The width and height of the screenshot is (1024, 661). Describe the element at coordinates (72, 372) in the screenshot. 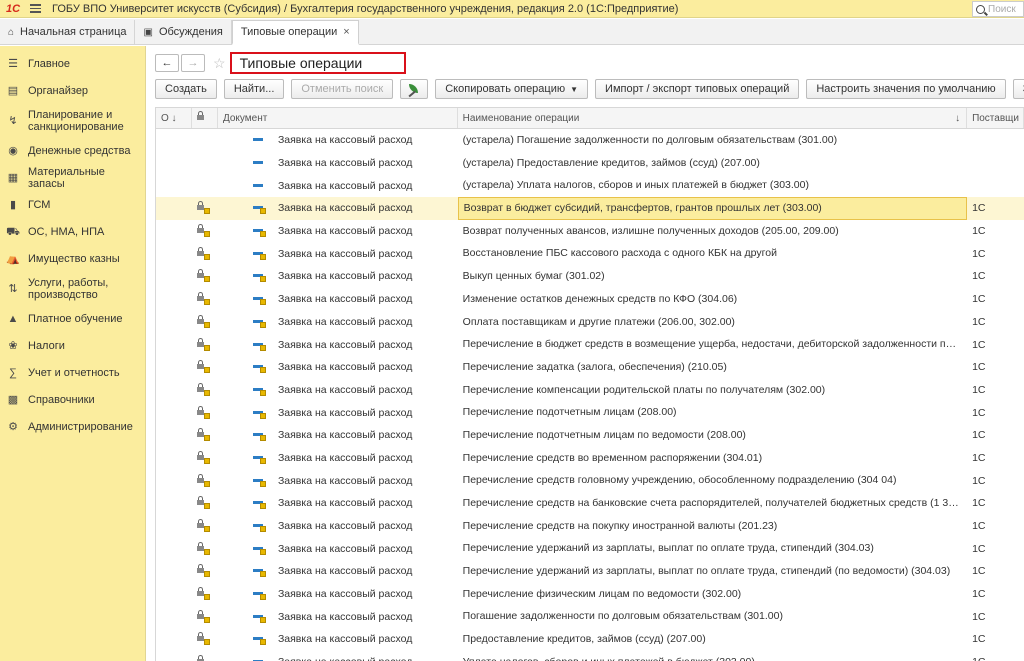

I see `sidebar-item-reporting: ∑ Учет и отчетность` at that location.